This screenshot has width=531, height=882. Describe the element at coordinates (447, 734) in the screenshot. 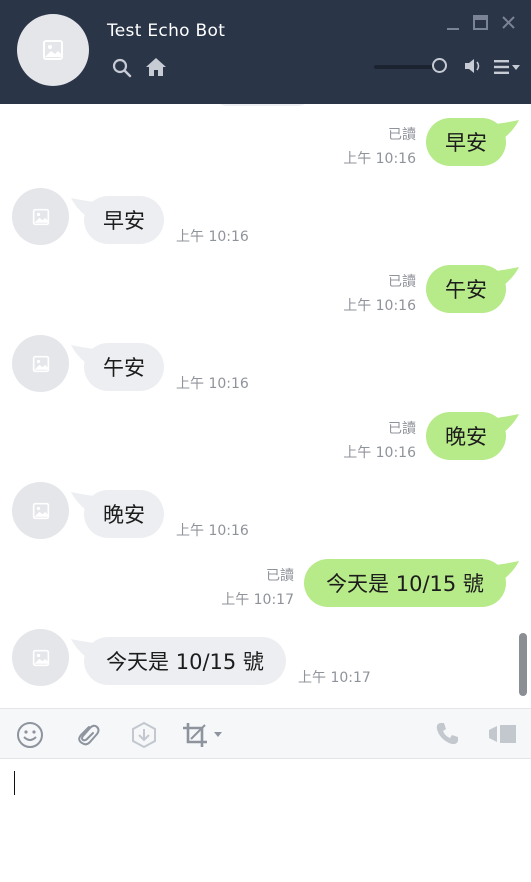

I see `phone-icon` at that location.